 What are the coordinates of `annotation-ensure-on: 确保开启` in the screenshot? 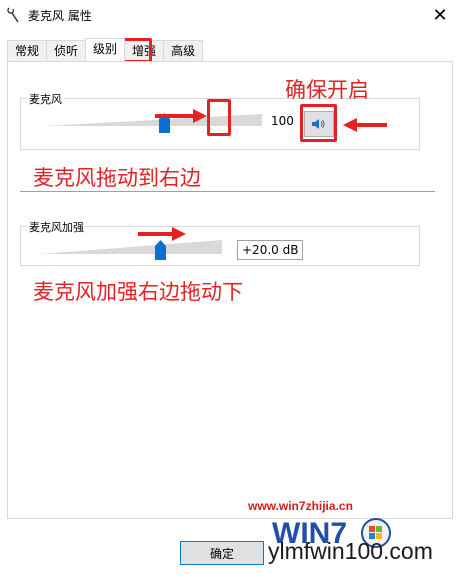 It's located at (327, 90).